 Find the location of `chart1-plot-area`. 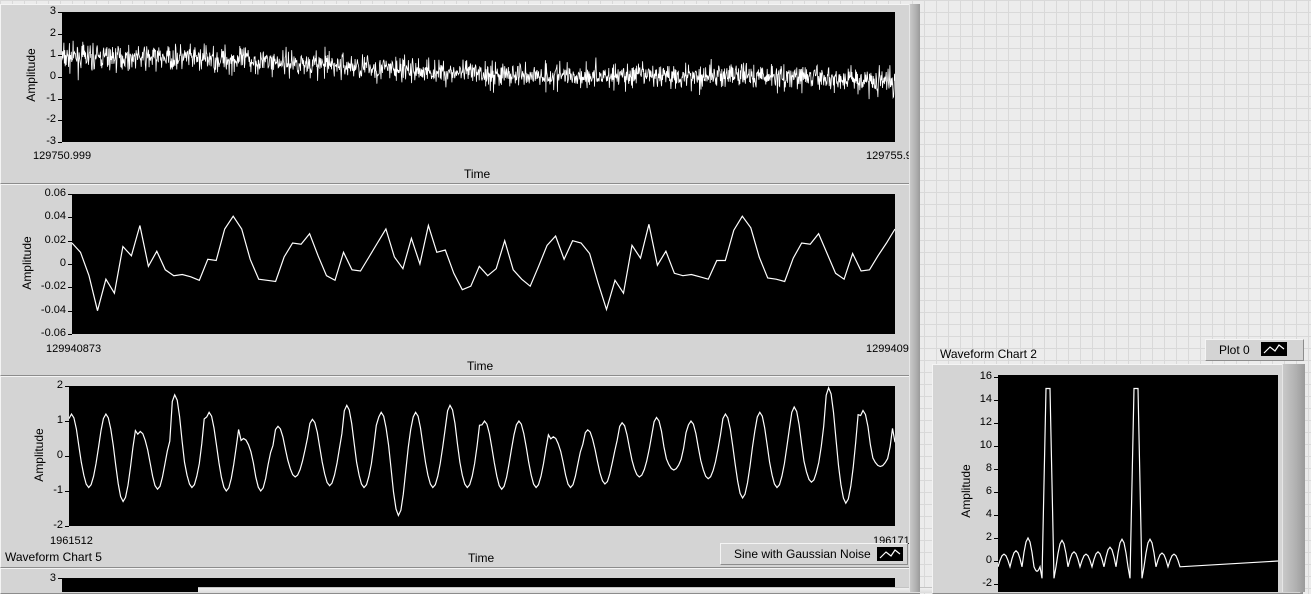

chart1-plot-area is located at coordinates (478, 77).